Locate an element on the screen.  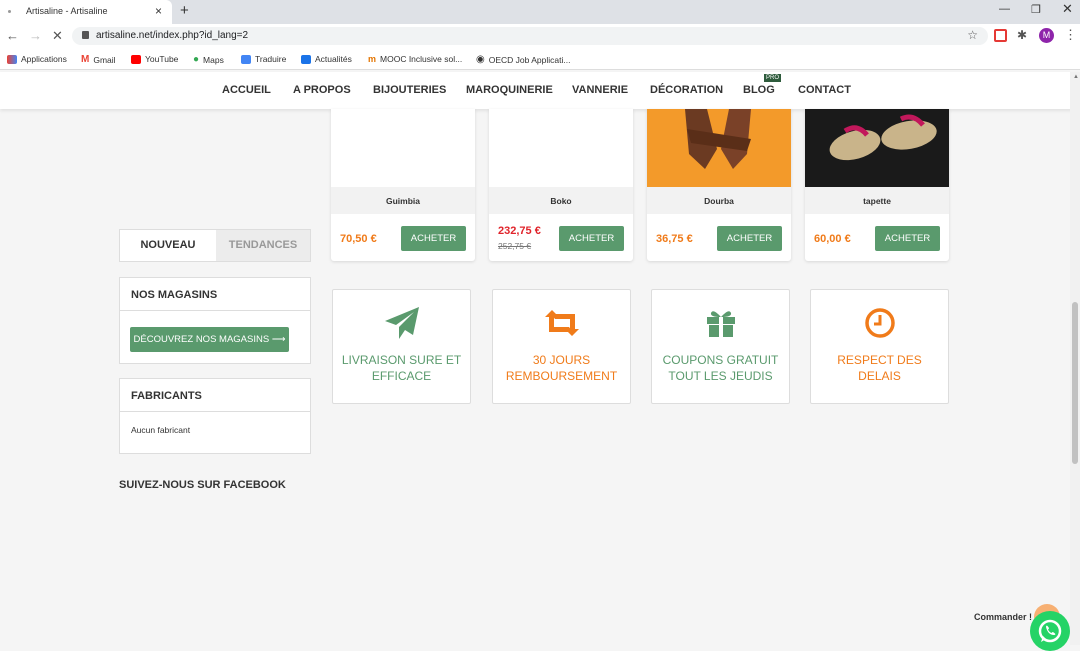
nav-accueil: ACCUEIL is located at coordinates (246, 90).